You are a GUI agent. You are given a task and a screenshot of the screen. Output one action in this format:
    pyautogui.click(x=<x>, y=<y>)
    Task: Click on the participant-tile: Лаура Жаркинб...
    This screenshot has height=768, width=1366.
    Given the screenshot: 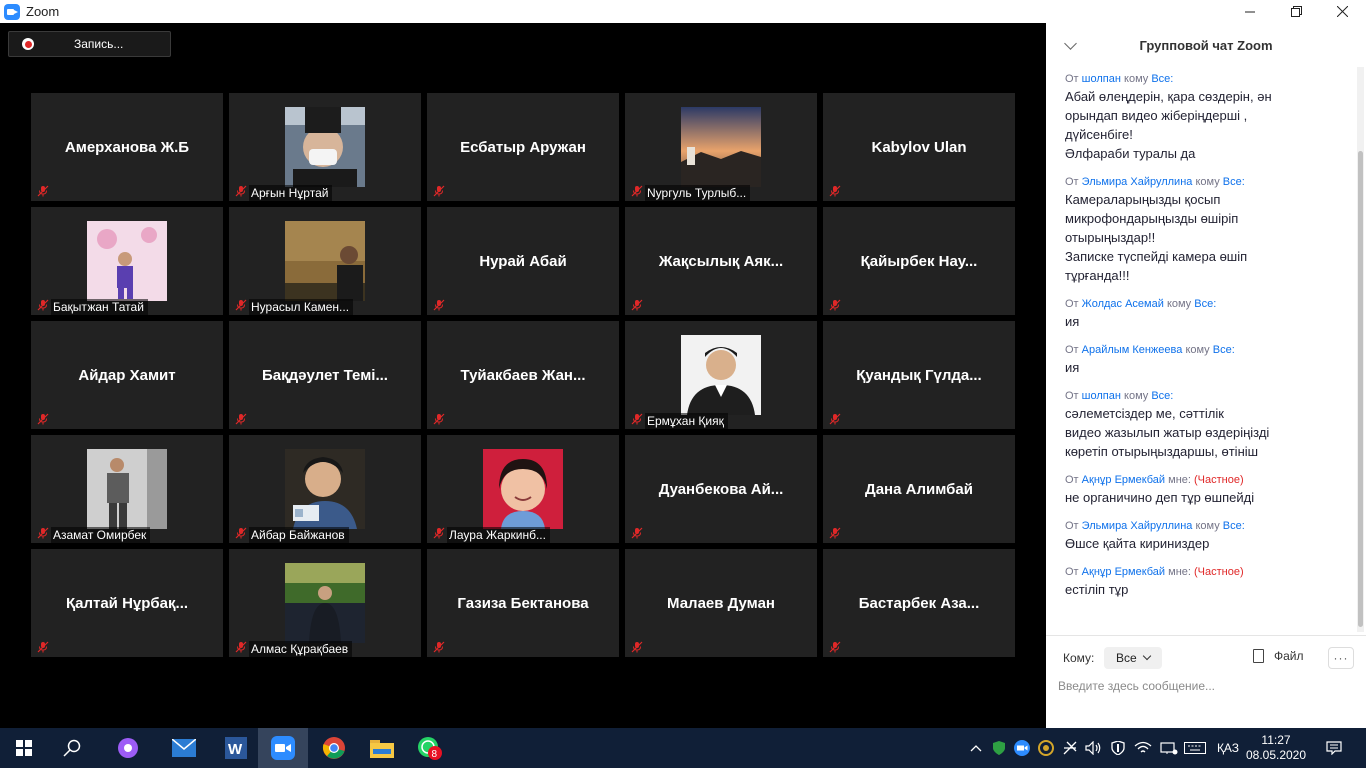 What is the action you would take?
    pyautogui.click(x=523, y=489)
    